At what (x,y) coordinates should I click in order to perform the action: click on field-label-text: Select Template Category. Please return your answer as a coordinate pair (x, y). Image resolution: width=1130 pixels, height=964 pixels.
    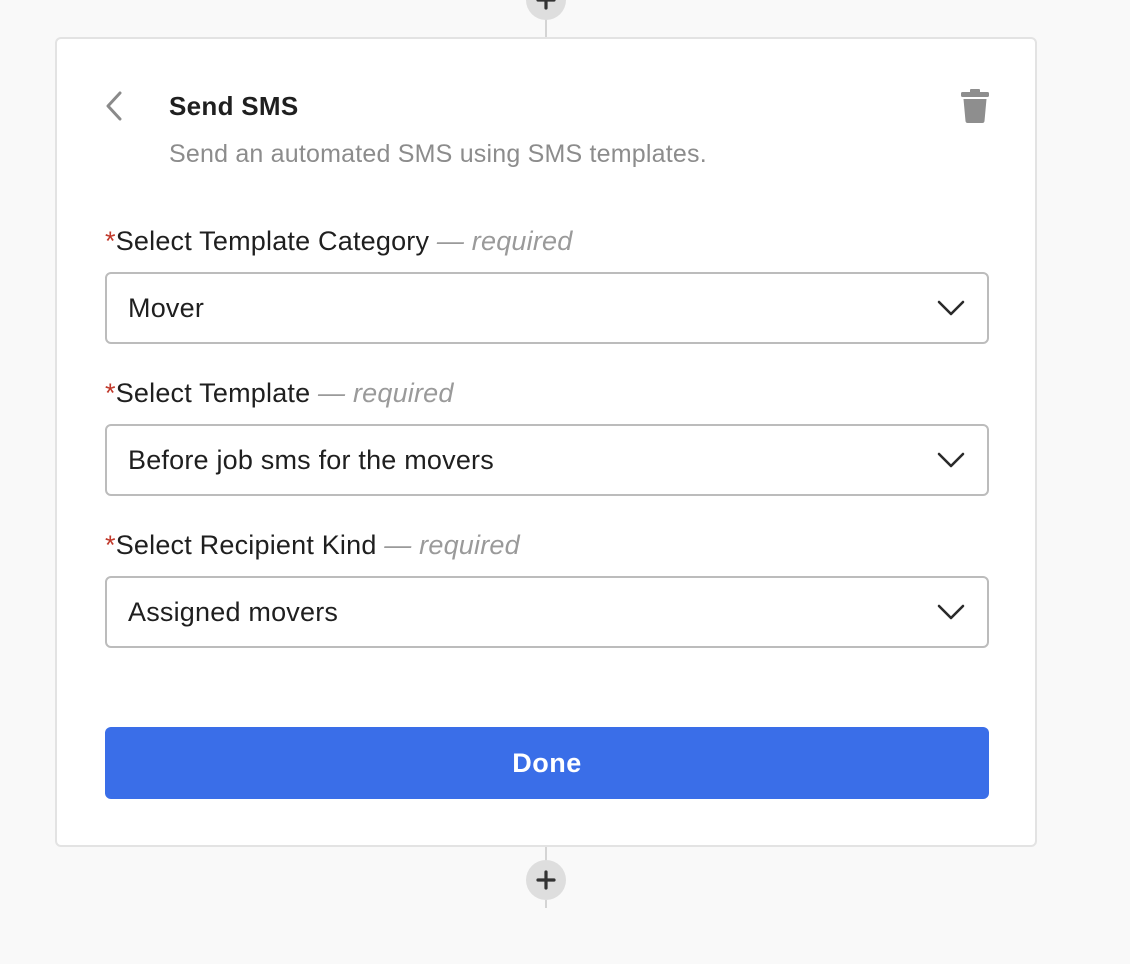
    Looking at the image, I should click on (272, 241).